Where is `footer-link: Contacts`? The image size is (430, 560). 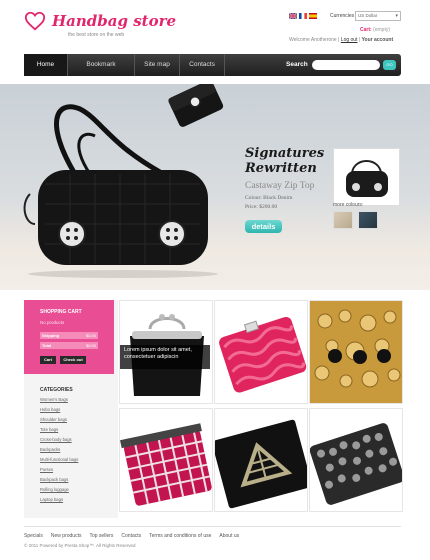
footer-link: Contacts is located at coordinates (131, 536).